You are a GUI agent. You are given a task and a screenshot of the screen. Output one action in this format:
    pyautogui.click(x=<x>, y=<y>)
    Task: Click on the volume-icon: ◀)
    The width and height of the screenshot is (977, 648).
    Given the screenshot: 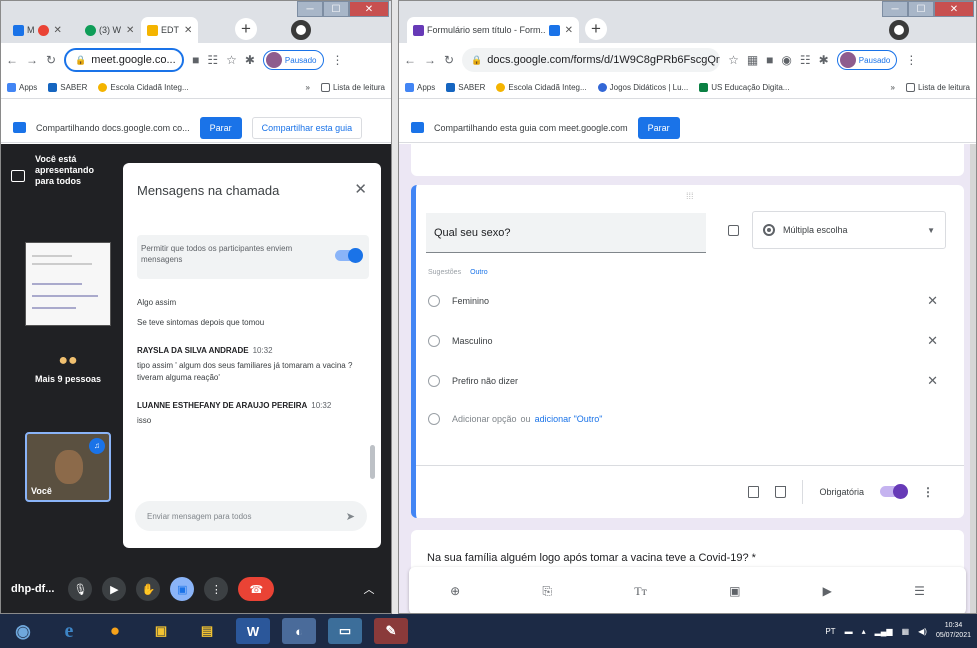 What is the action you would take?
    pyautogui.click(x=922, y=631)
    